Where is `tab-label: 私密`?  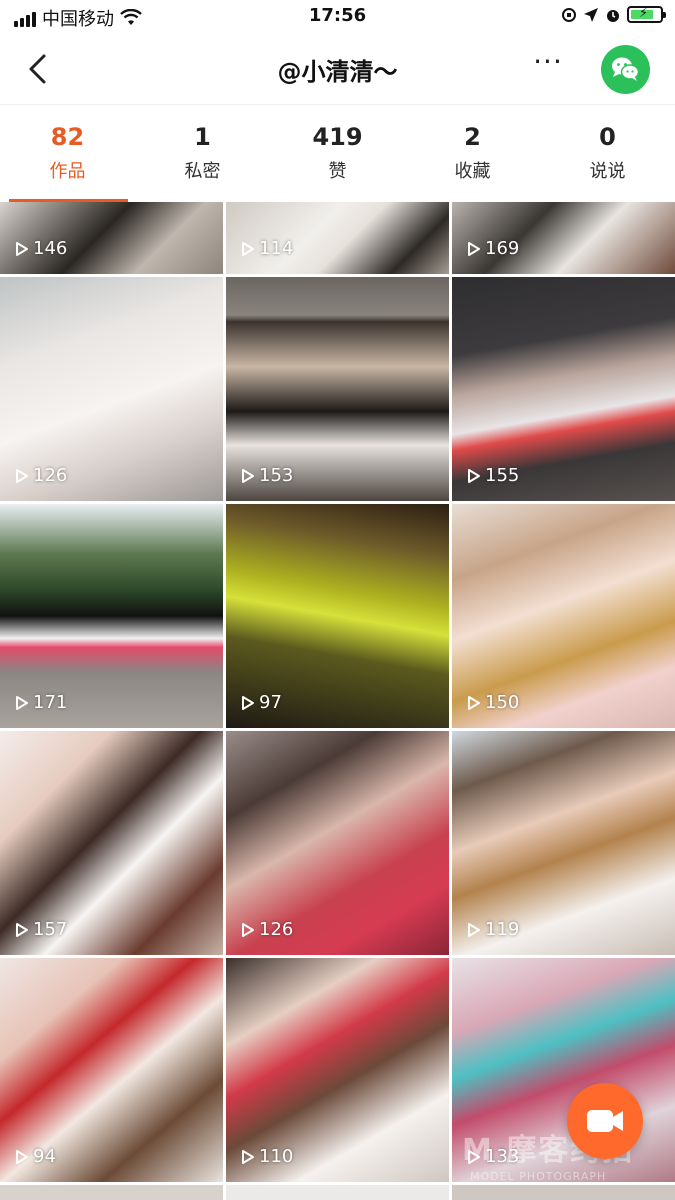 tab-label: 私密 is located at coordinates (202, 171).